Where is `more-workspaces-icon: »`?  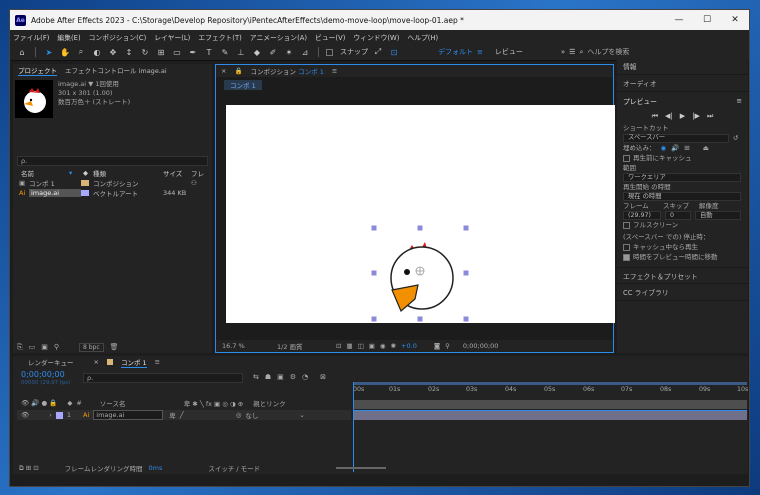
more-workspaces-icon: » is located at coordinates (563, 52).